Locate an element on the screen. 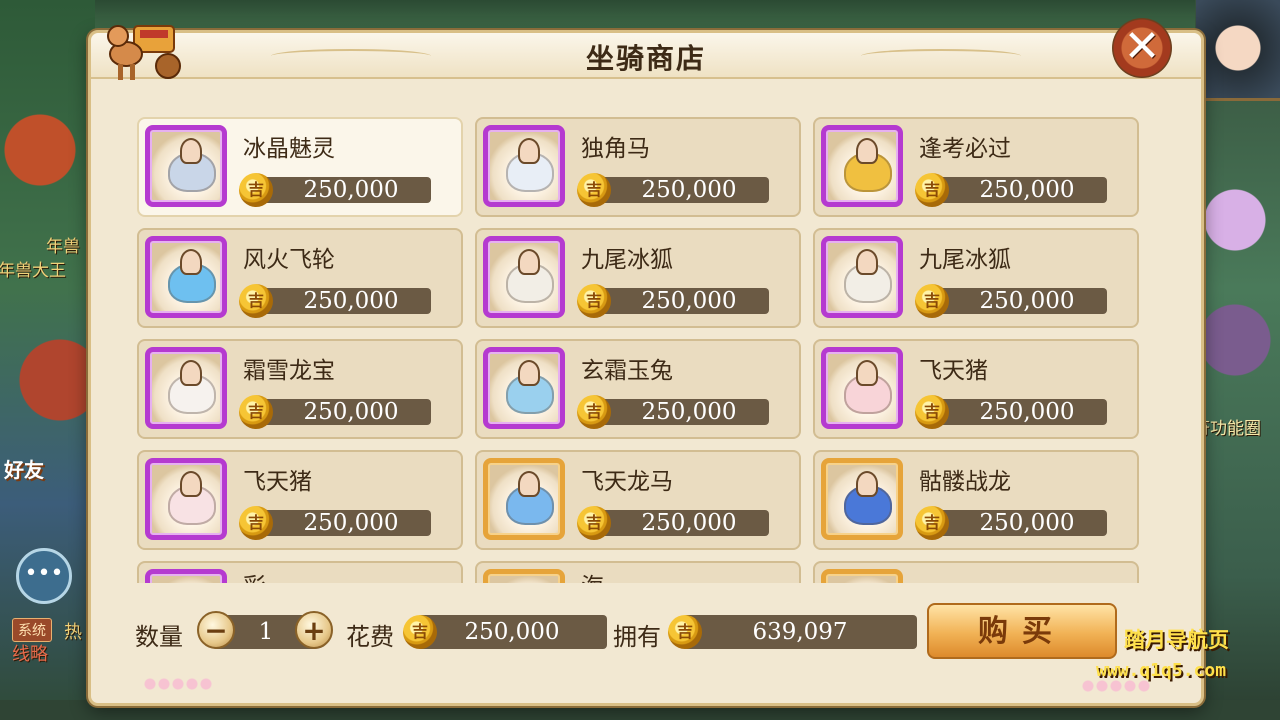  game-scene-top is located at coordinates (640, 15).